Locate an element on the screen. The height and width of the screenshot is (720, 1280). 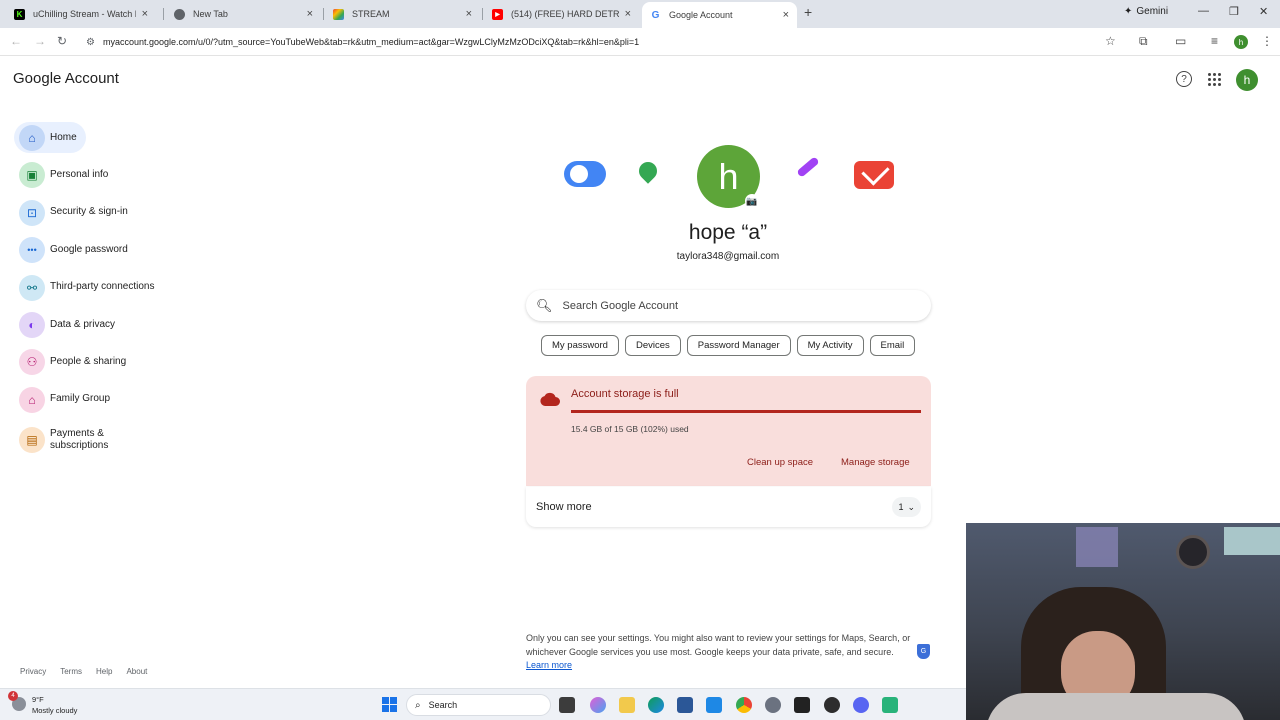
sidebar-item-label: Google password is located at coordinates (89, 249).